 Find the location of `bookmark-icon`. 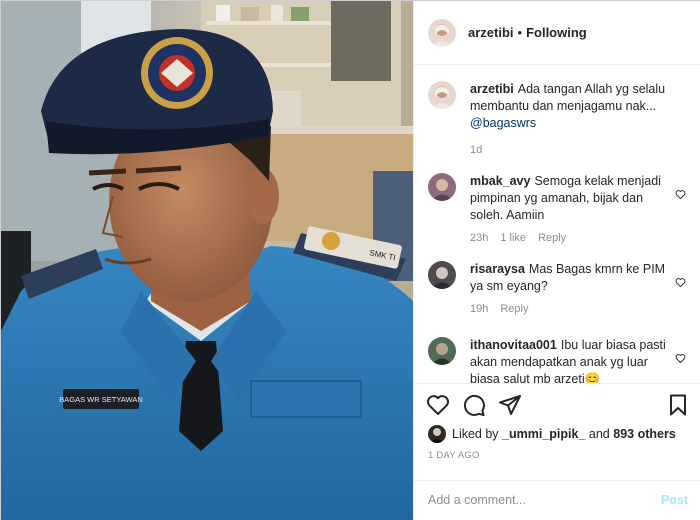

bookmark-icon is located at coordinates (678, 405).